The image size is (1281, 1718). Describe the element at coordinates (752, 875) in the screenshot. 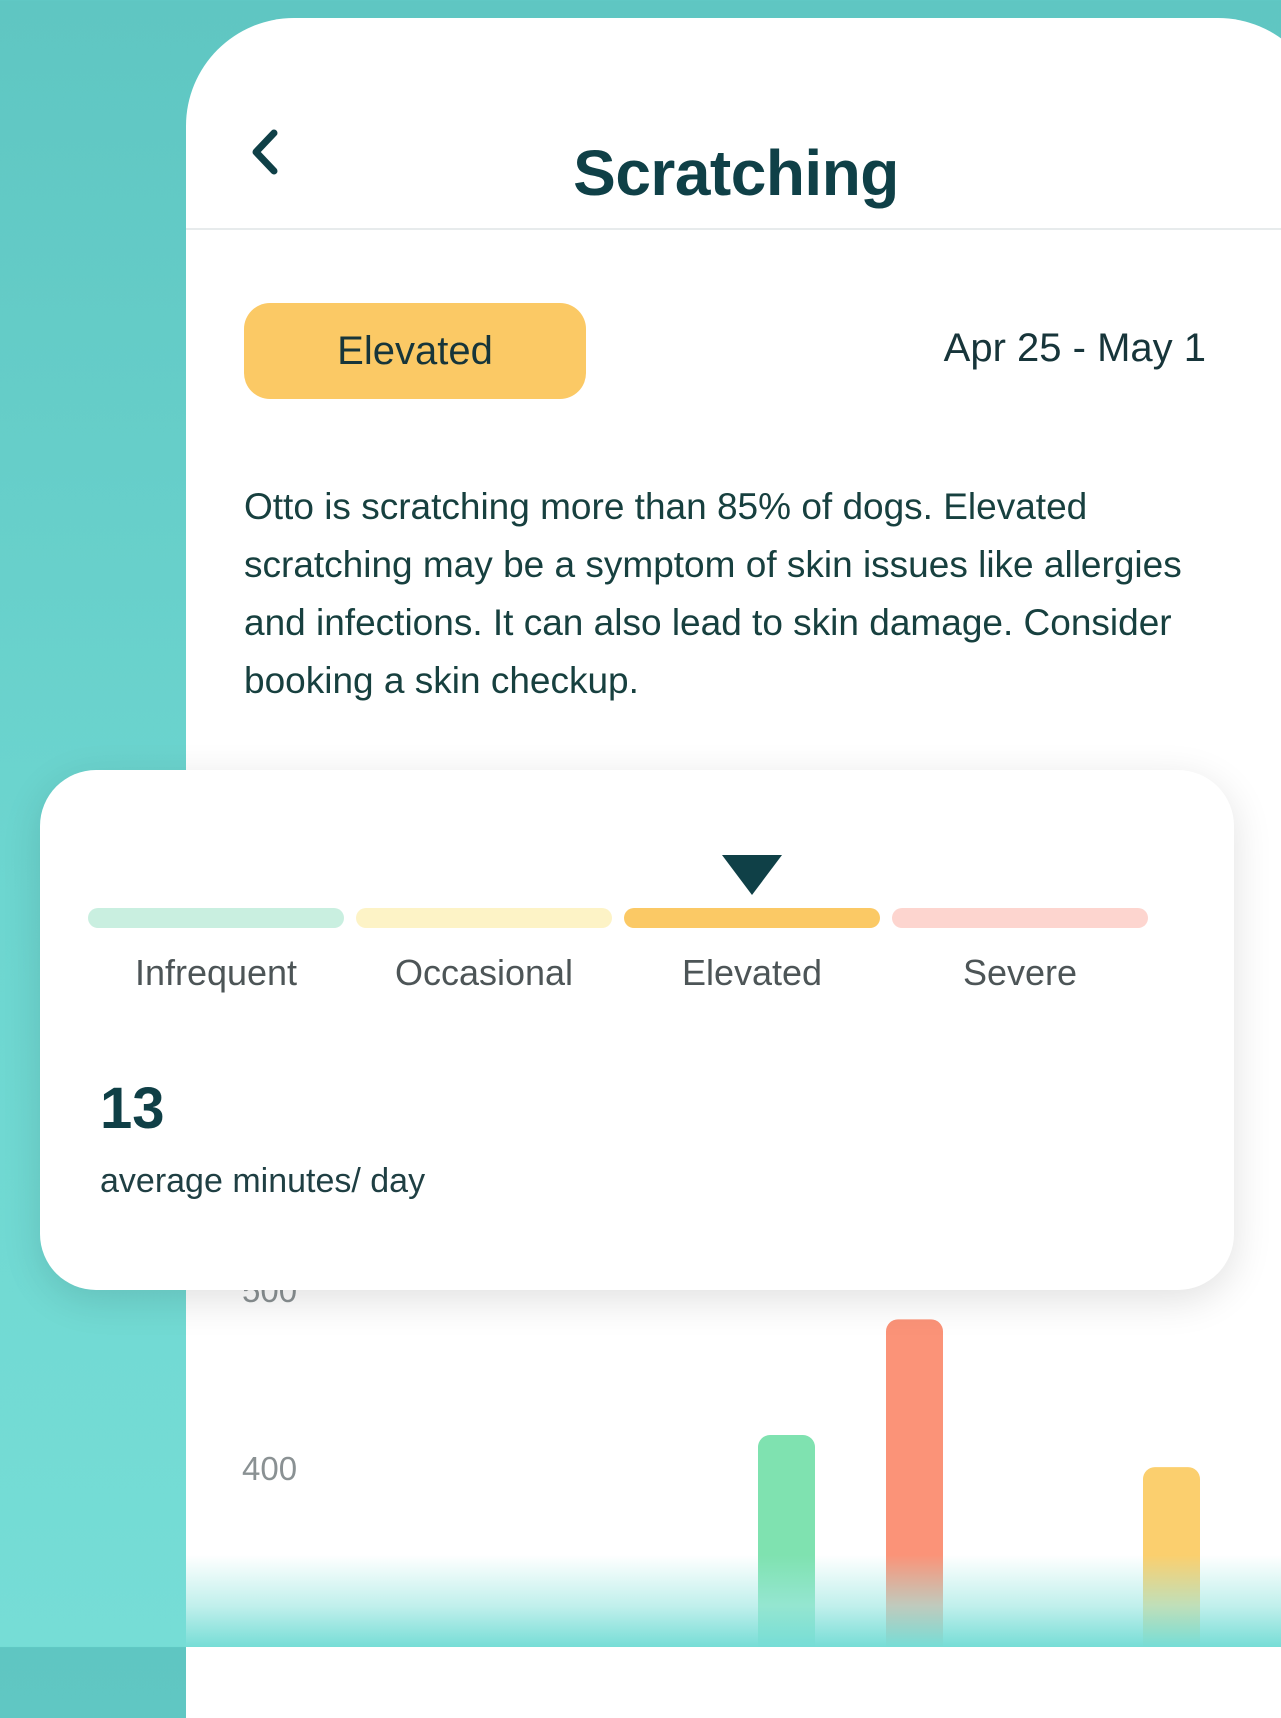

I see `triangle-down-icon` at that location.